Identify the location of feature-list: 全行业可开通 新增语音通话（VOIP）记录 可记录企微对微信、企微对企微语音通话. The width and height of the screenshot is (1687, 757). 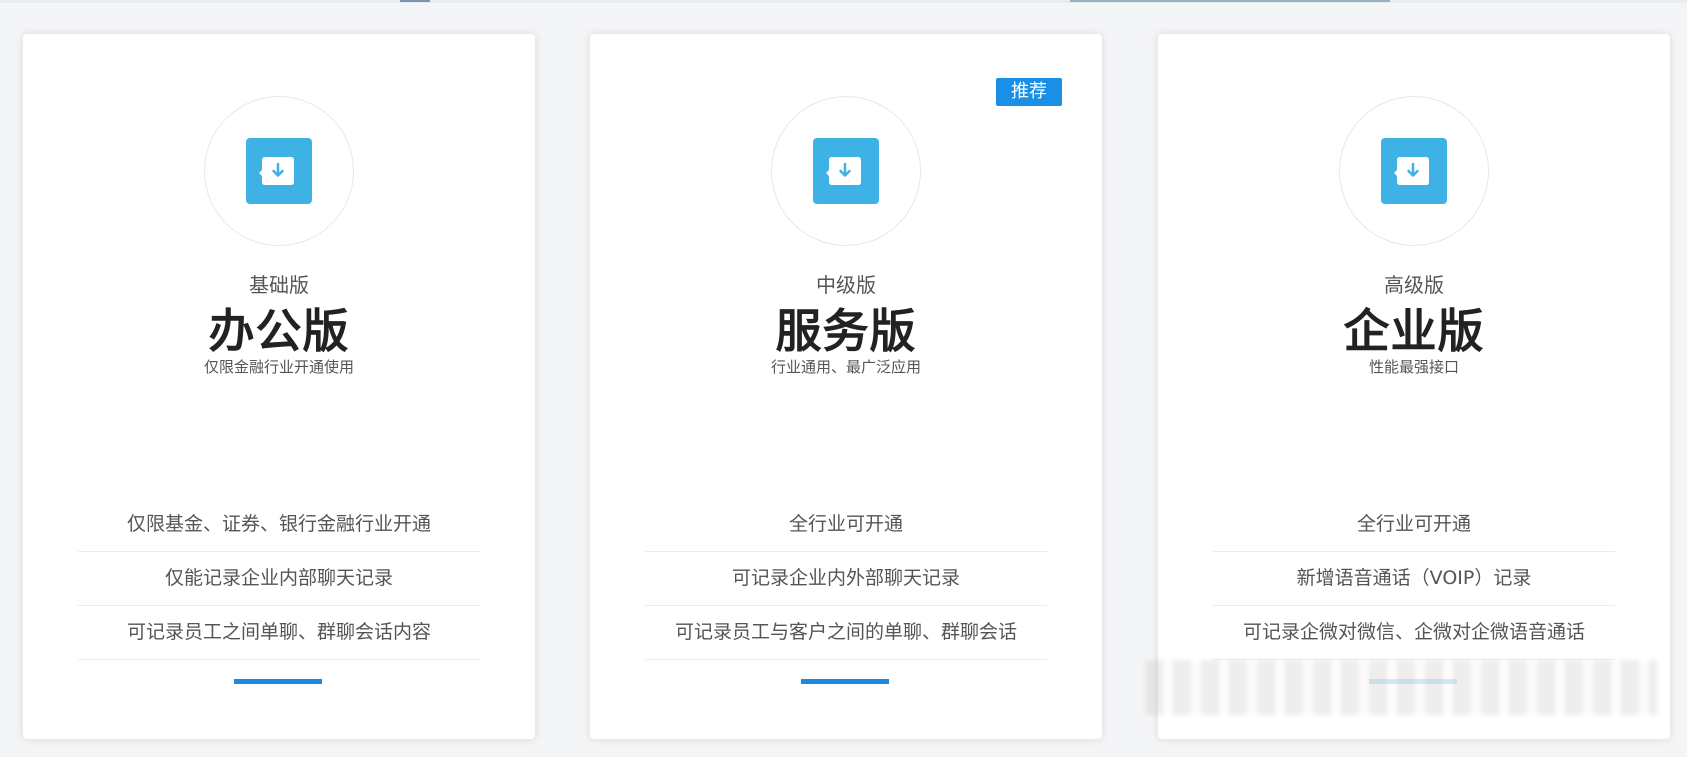
(1414, 579).